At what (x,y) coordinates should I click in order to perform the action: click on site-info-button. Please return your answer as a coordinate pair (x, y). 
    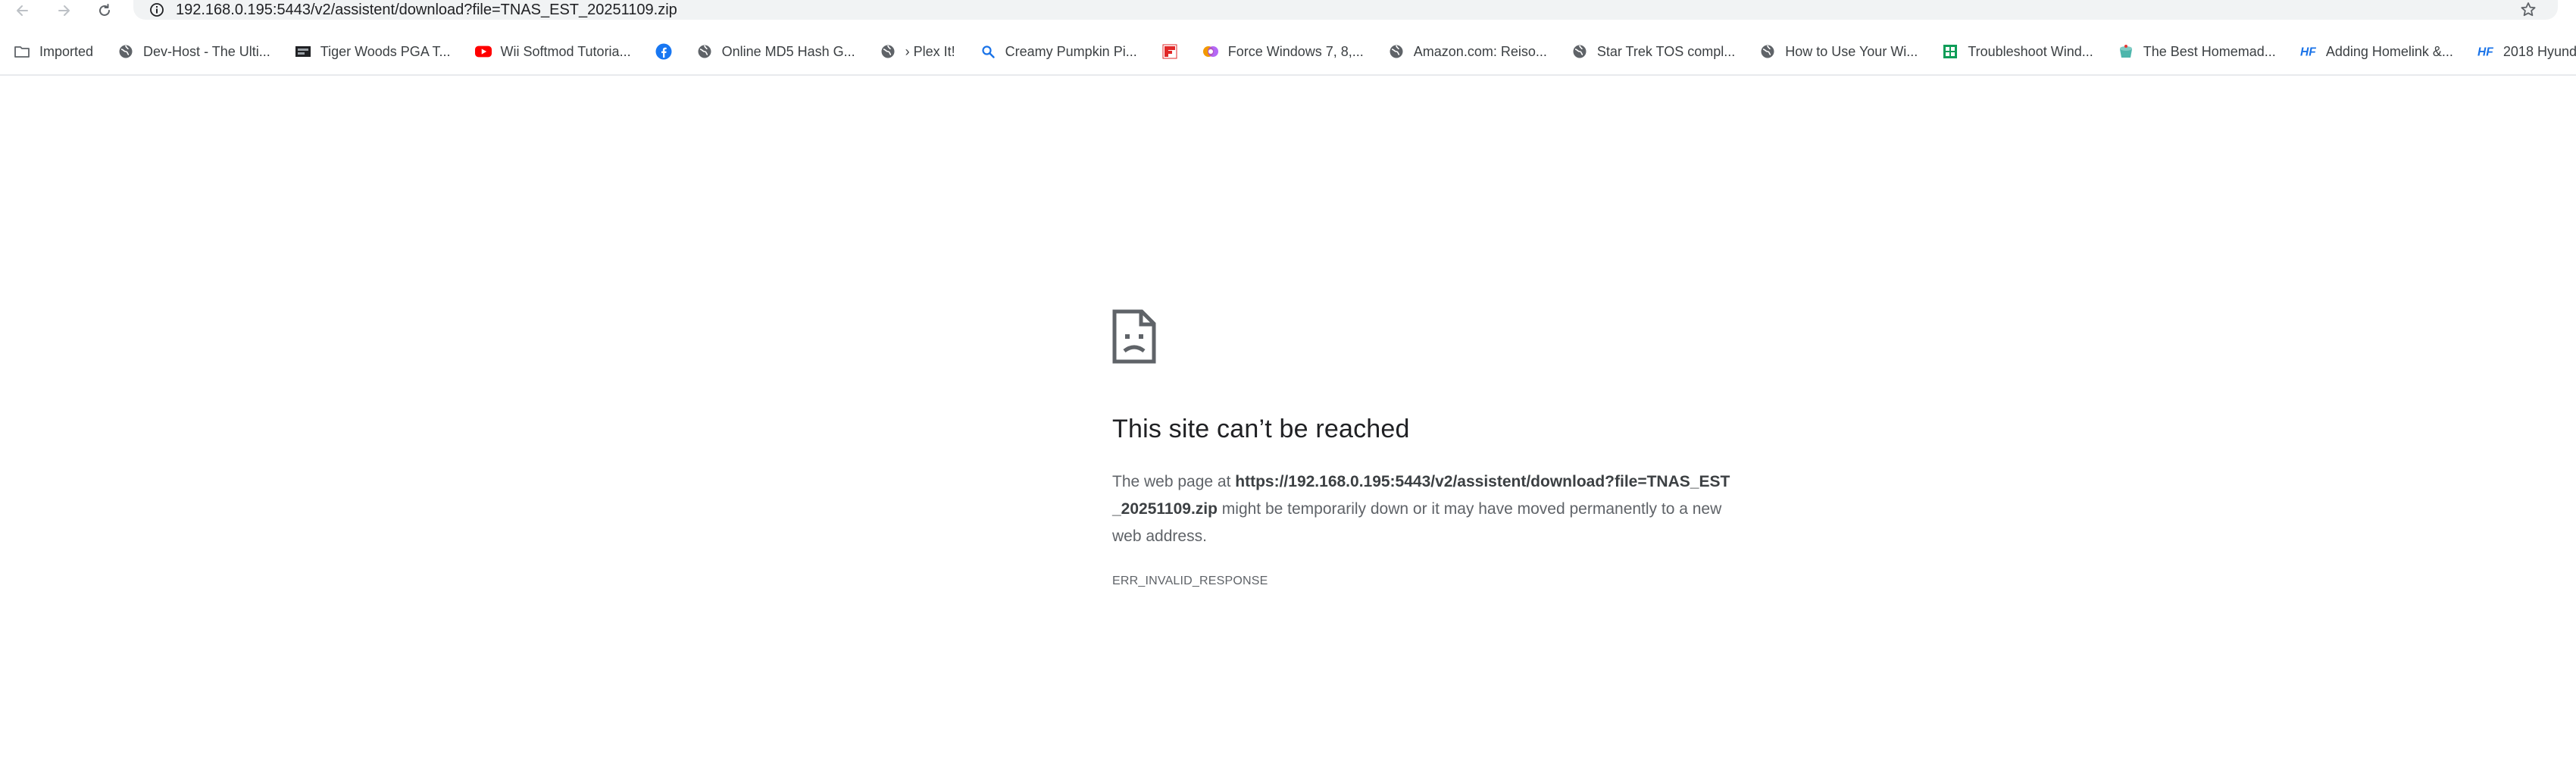
    Looking at the image, I should click on (156, 10).